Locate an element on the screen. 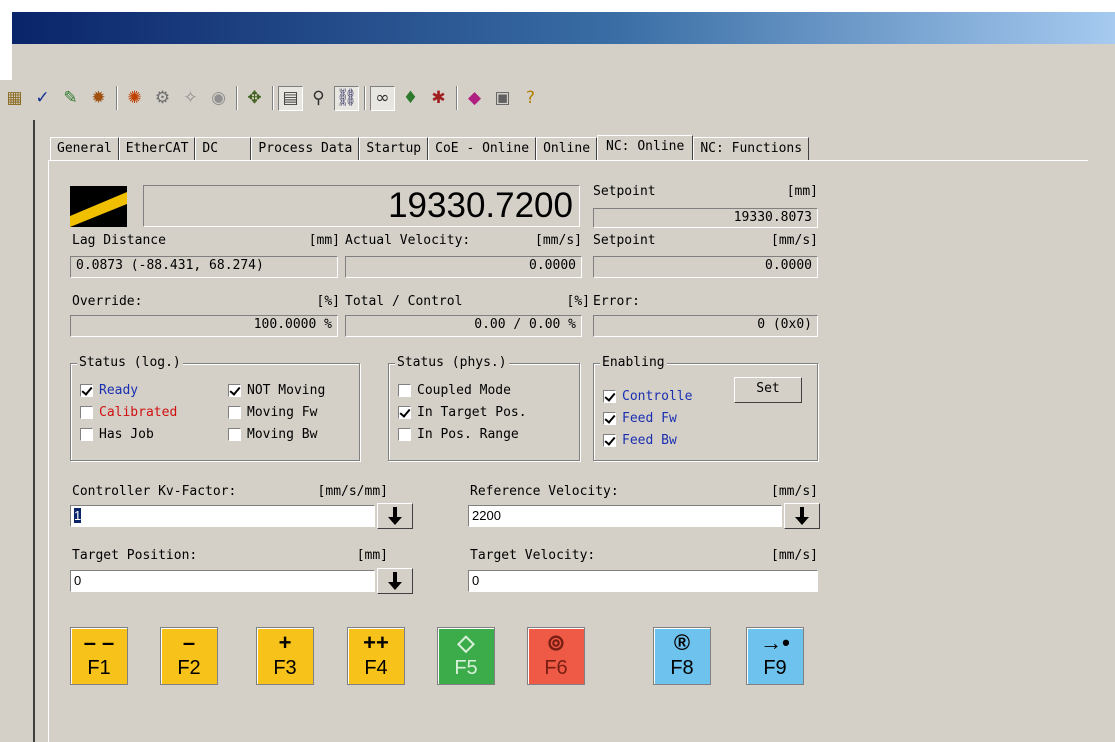 The width and height of the screenshot is (1115, 742). moving-bw-checkbox: Moving Bw is located at coordinates (272, 434).